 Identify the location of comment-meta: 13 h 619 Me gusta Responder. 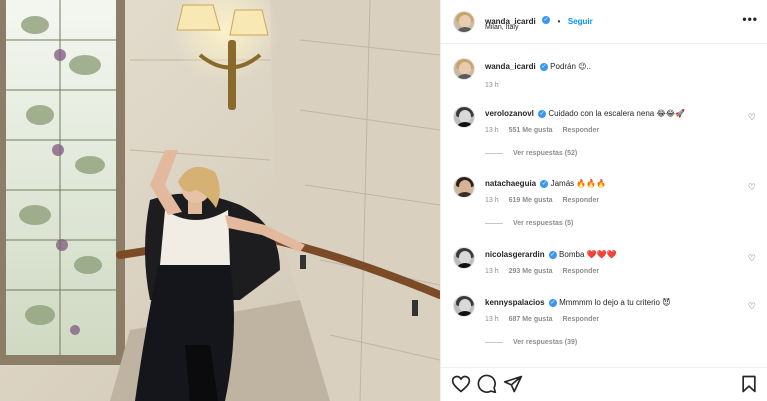
(546, 200).